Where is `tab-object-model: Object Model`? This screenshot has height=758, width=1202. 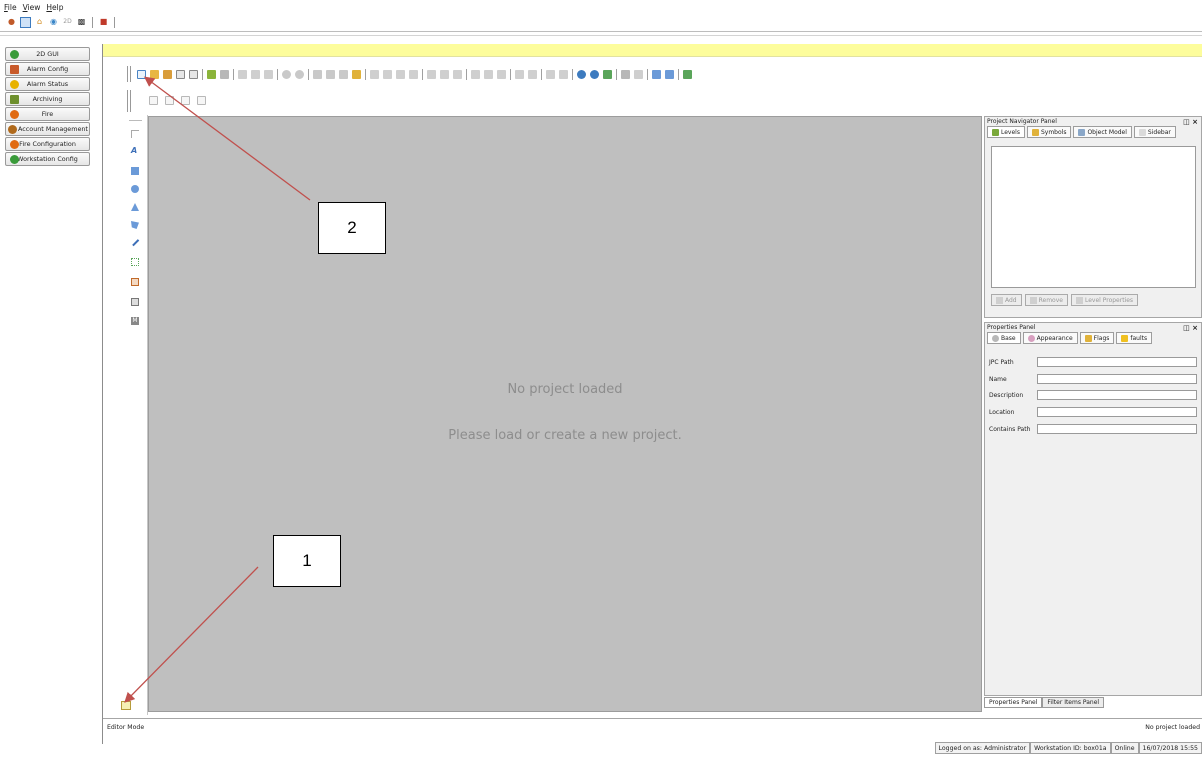 tab-object-model: Object Model is located at coordinates (1102, 132).